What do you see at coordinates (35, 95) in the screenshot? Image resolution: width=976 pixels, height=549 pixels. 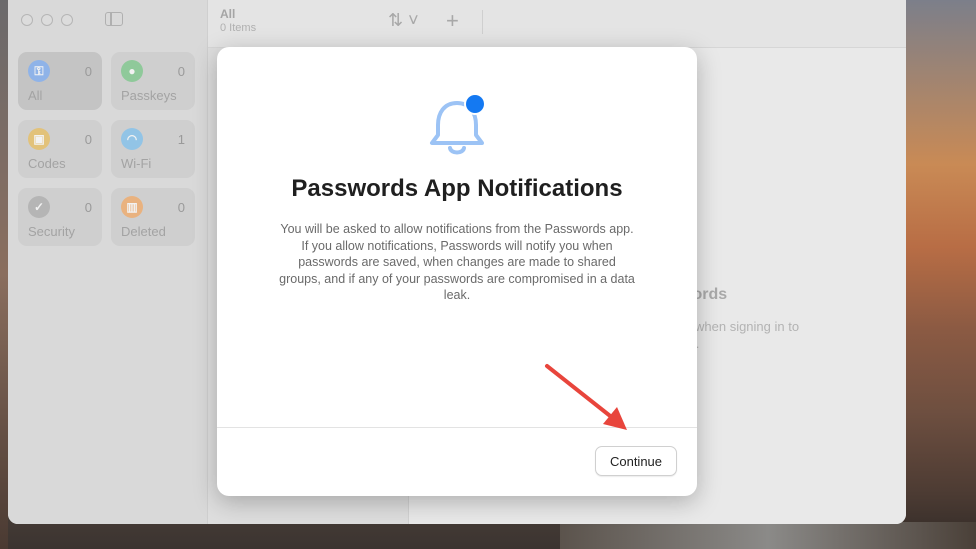 I see `tile-label: All` at bounding box center [35, 95].